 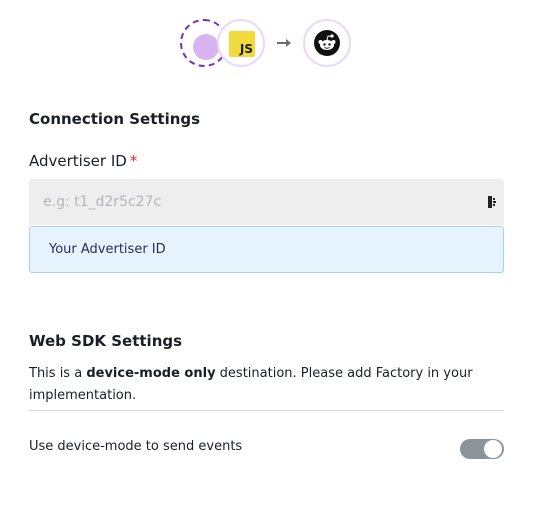 What do you see at coordinates (482, 449) in the screenshot?
I see `device-mode-toggle` at bounding box center [482, 449].